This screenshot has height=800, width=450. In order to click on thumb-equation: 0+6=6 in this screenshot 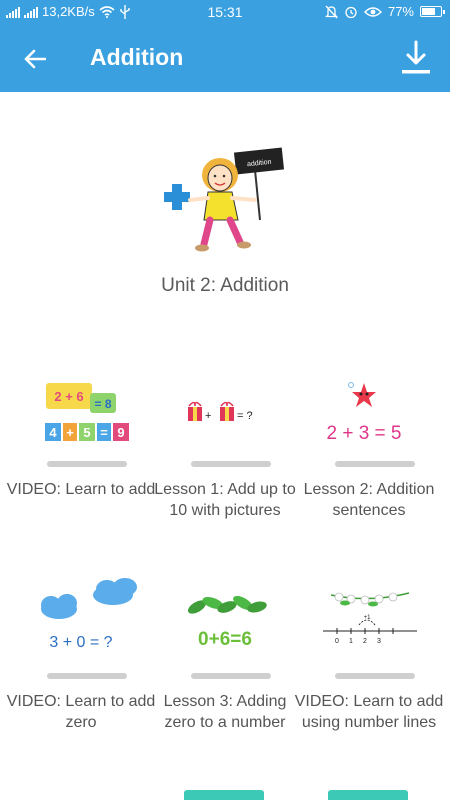, I will do `click(225, 639)`.